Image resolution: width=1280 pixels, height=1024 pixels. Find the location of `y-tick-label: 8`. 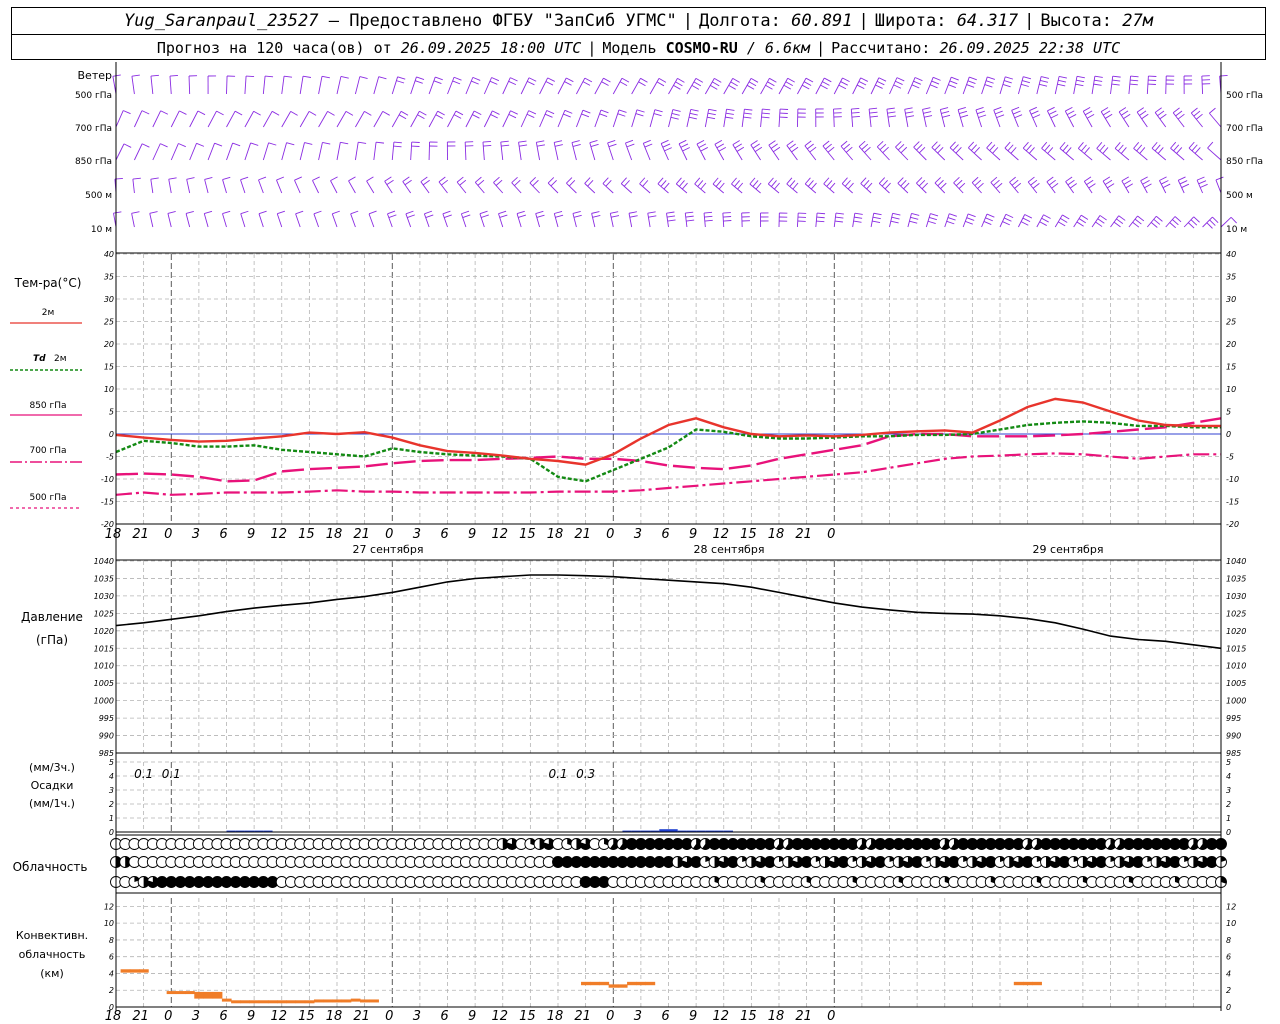

y-tick-label: 8 is located at coordinates (1228, 940).